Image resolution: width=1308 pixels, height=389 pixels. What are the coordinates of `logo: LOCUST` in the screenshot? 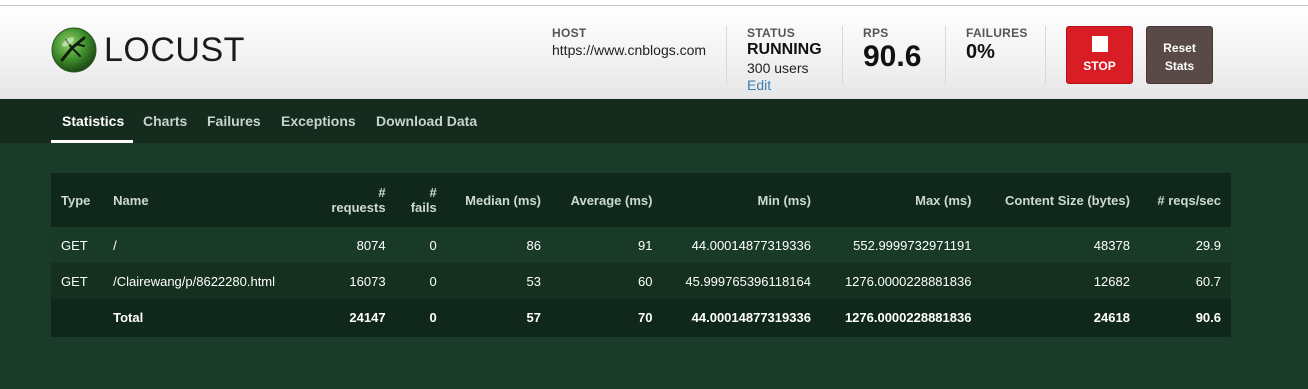 It's located at (147, 50).